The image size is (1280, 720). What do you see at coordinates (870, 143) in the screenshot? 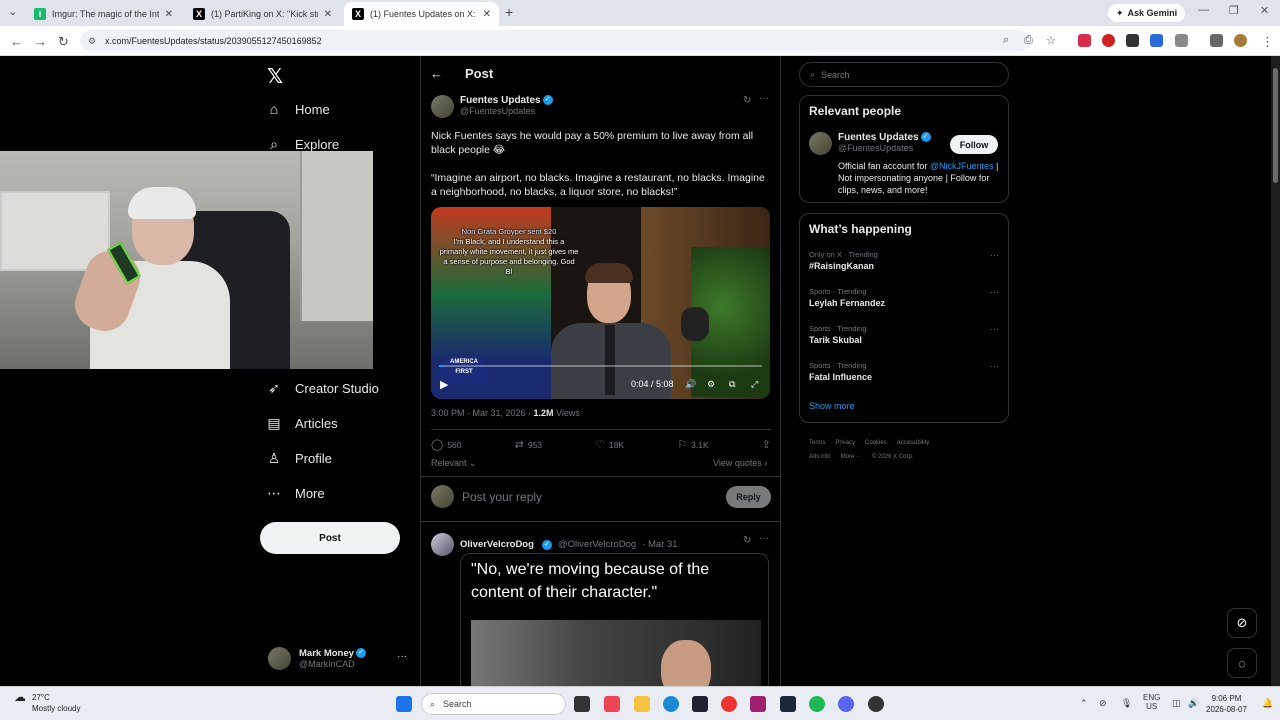
I see `relevant-person: Fuentes Updates ✓ @FuentesUpdates` at bounding box center [870, 143].